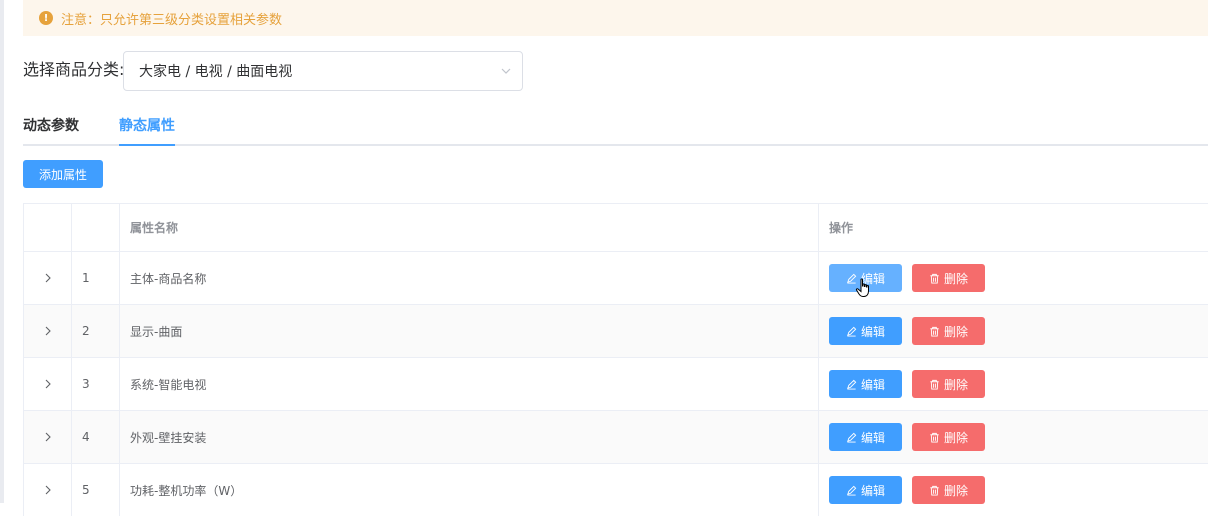  I want to click on hand-pointer-cursor-icon, so click(862, 287).